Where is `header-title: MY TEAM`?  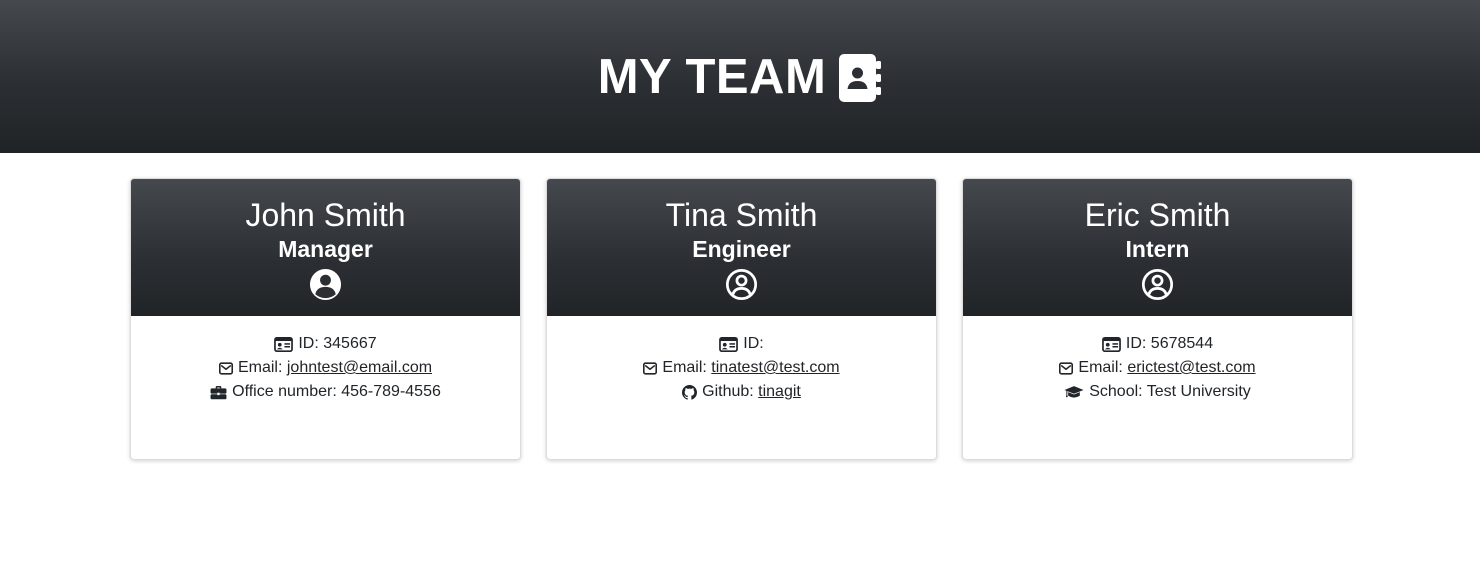
header-title: MY TEAM is located at coordinates (740, 78).